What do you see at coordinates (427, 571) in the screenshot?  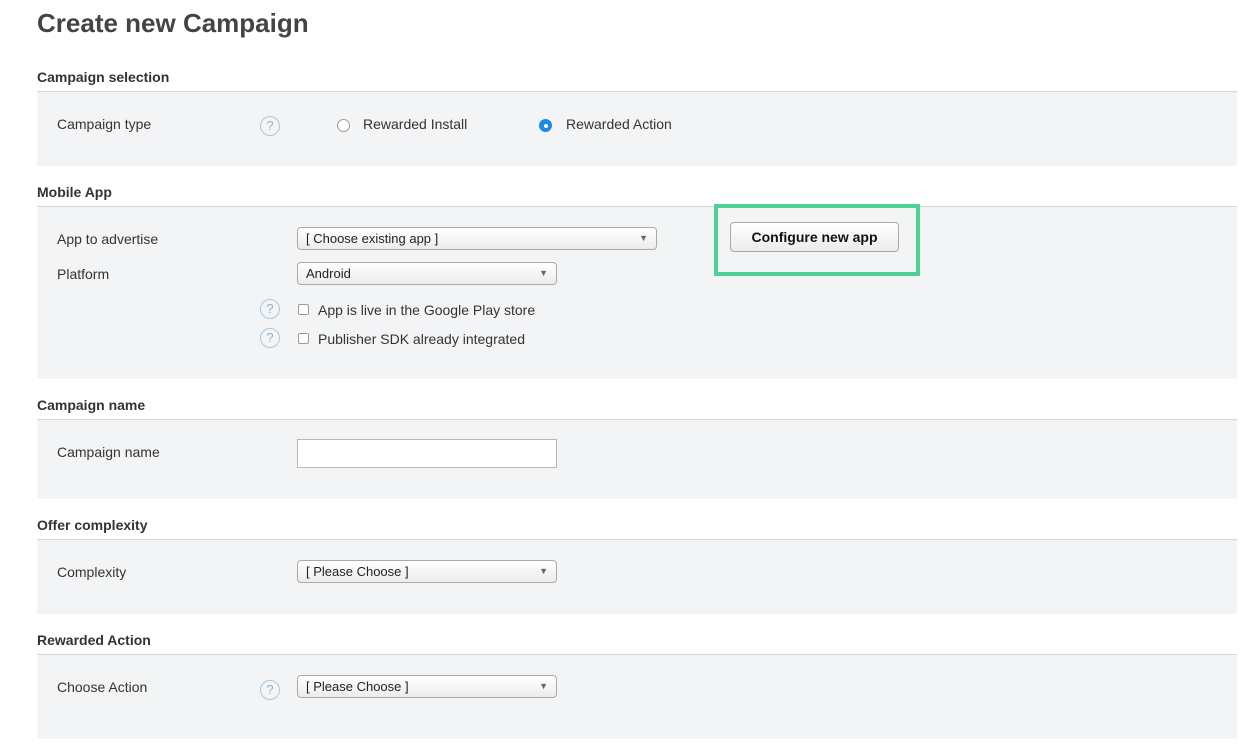 I see `complexity-select: [ Please Choose ] ▼` at bounding box center [427, 571].